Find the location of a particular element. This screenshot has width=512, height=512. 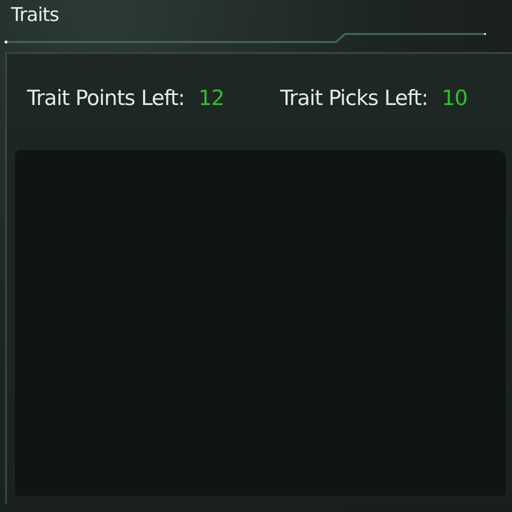

stat-label: Trait Points Left: is located at coordinates (106, 98).